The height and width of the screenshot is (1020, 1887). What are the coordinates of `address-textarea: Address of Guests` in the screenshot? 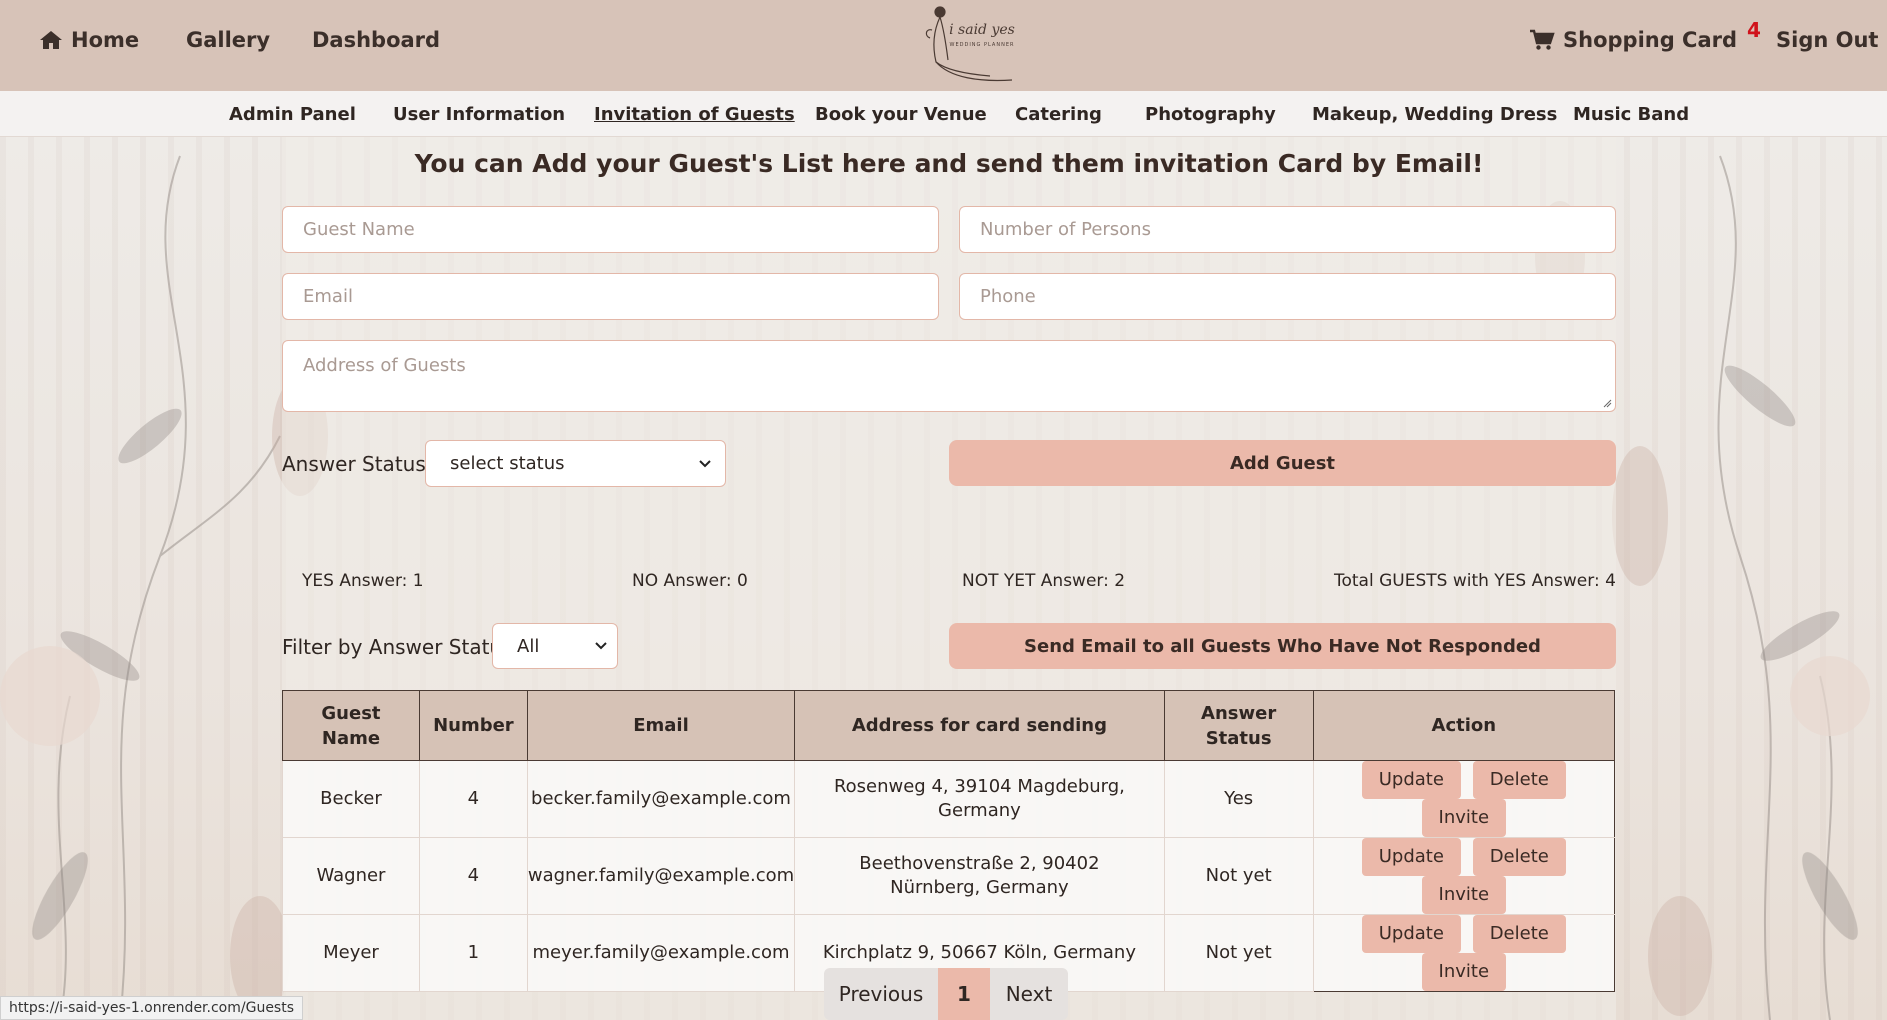 It's located at (949, 376).